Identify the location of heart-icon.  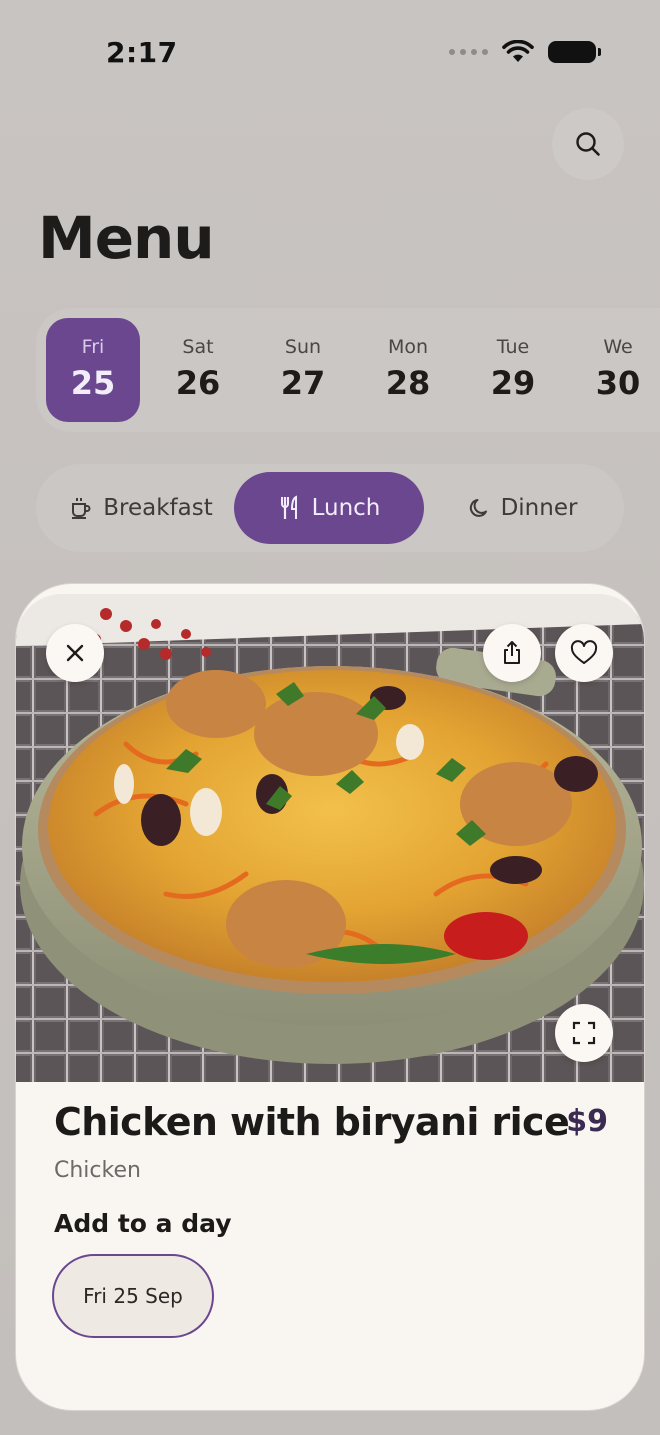
(584, 652).